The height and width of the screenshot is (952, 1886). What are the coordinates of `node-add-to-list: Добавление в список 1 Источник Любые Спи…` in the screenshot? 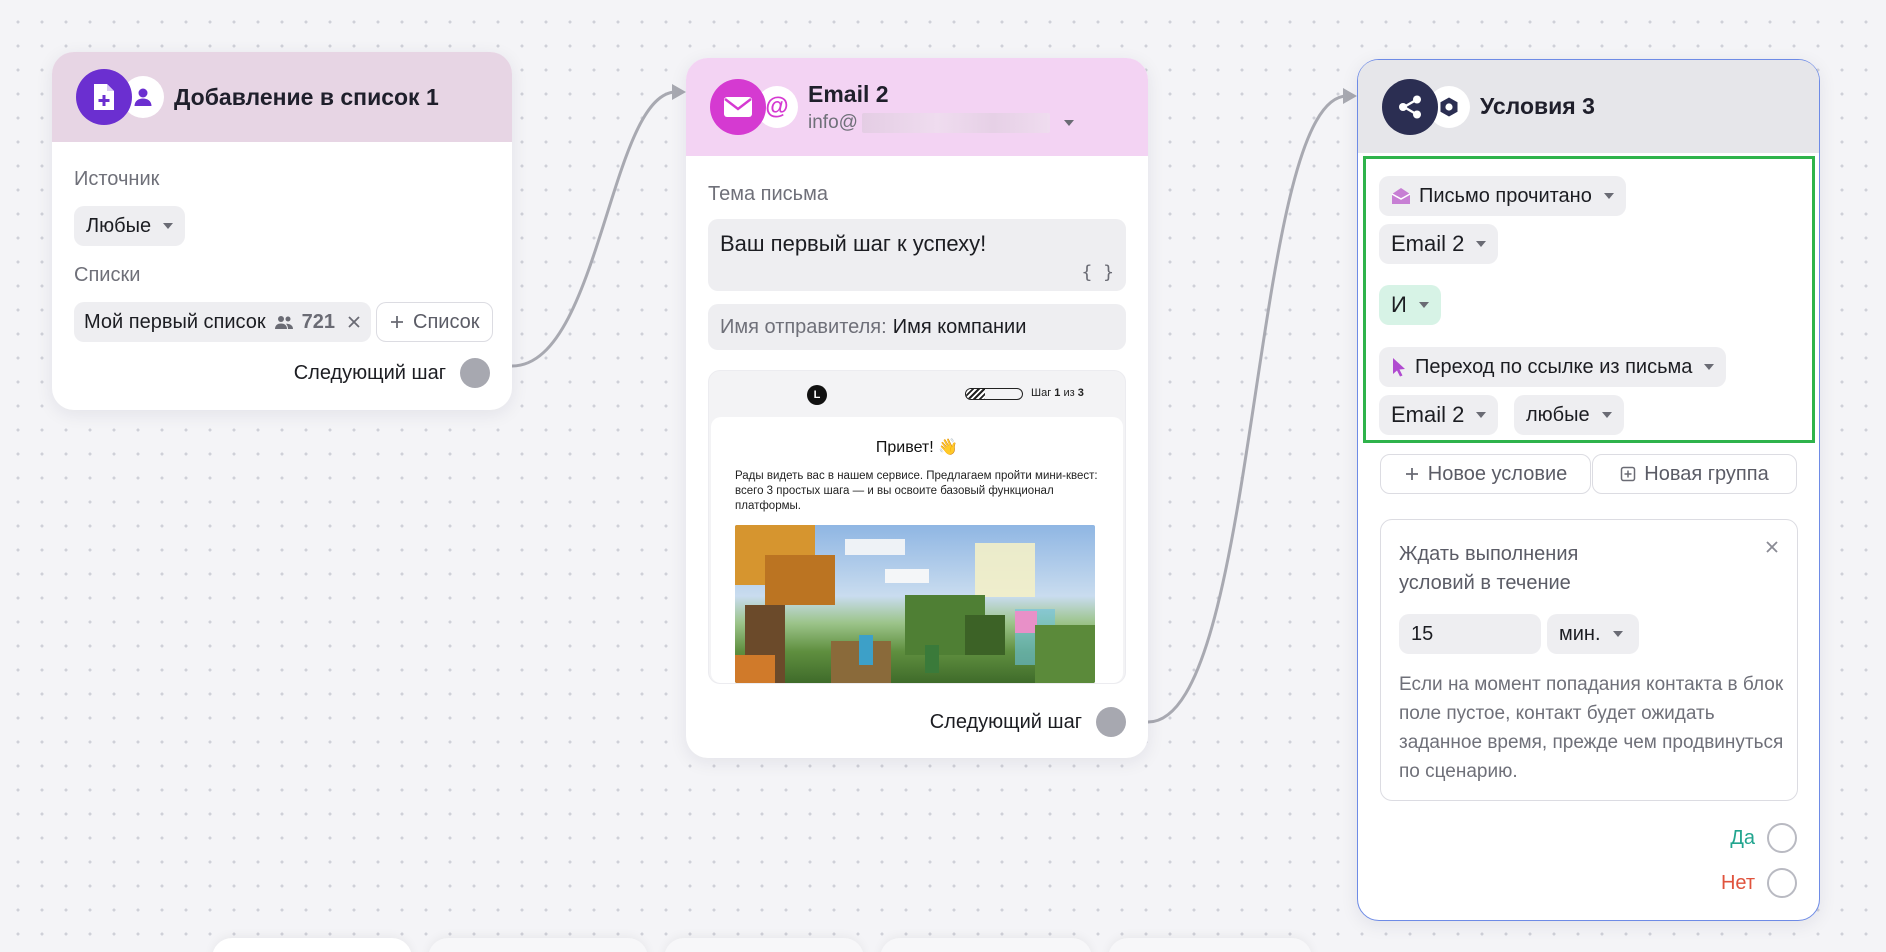 It's located at (282, 231).